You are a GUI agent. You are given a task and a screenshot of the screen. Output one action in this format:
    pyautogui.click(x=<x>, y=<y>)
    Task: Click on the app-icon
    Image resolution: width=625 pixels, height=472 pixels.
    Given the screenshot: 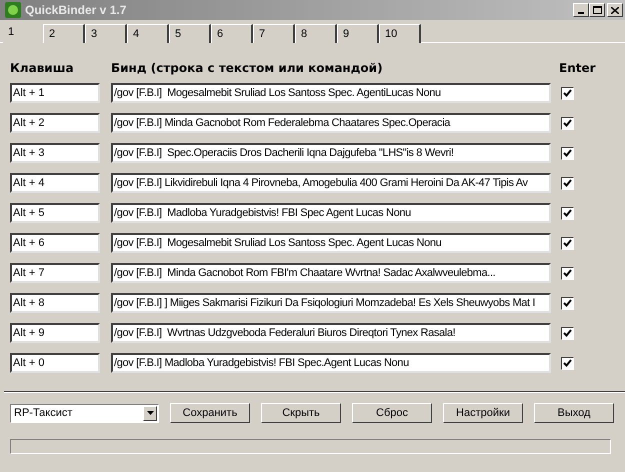 What is the action you would take?
    pyautogui.click(x=13, y=10)
    